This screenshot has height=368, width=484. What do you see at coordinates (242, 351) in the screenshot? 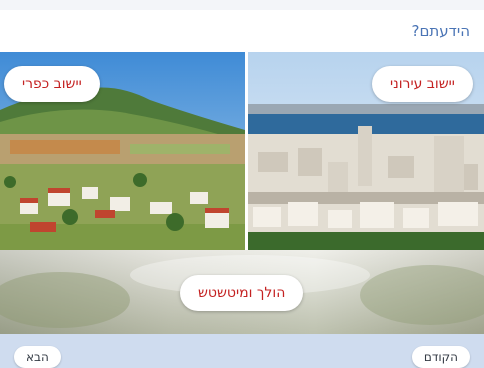
I see `bottom-nav-bar` at bounding box center [242, 351].